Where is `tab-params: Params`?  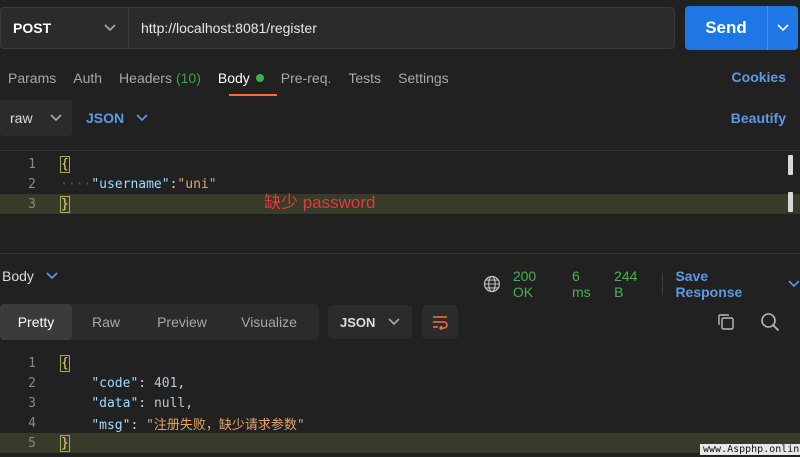 tab-params: Params is located at coordinates (32, 78).